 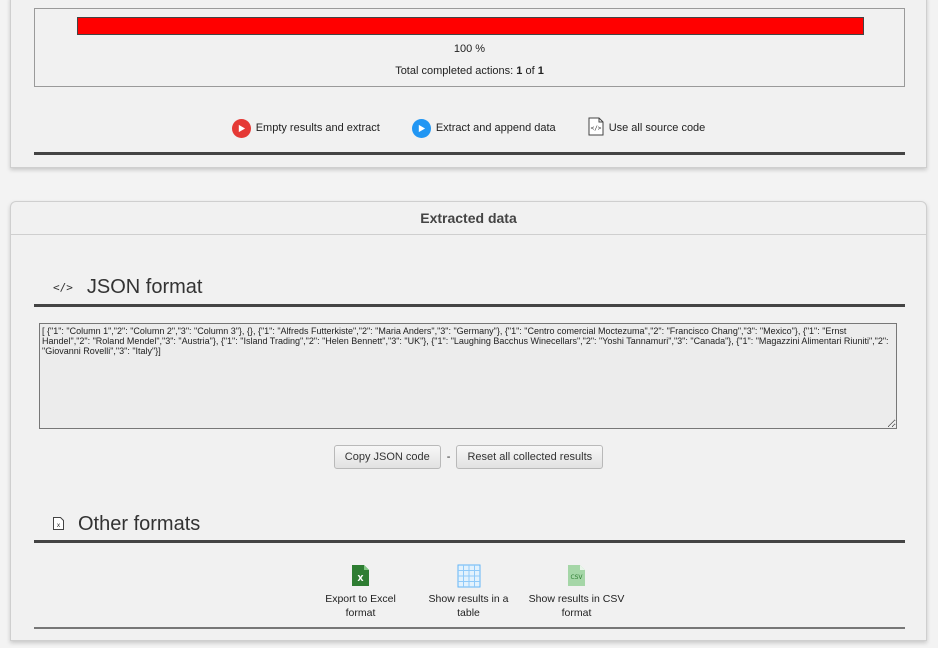 I want to click on json-format-title: JSON format, so click(x=144, y=287).